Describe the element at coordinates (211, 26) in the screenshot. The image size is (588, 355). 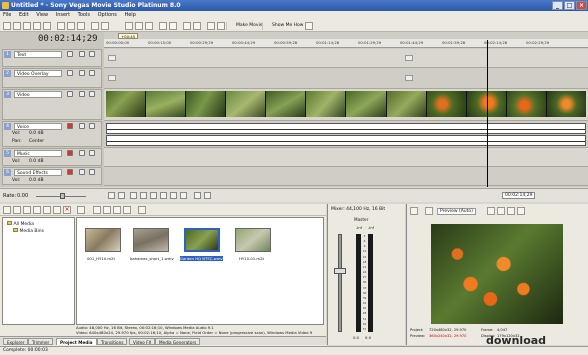
I see `split-icon` at that location.